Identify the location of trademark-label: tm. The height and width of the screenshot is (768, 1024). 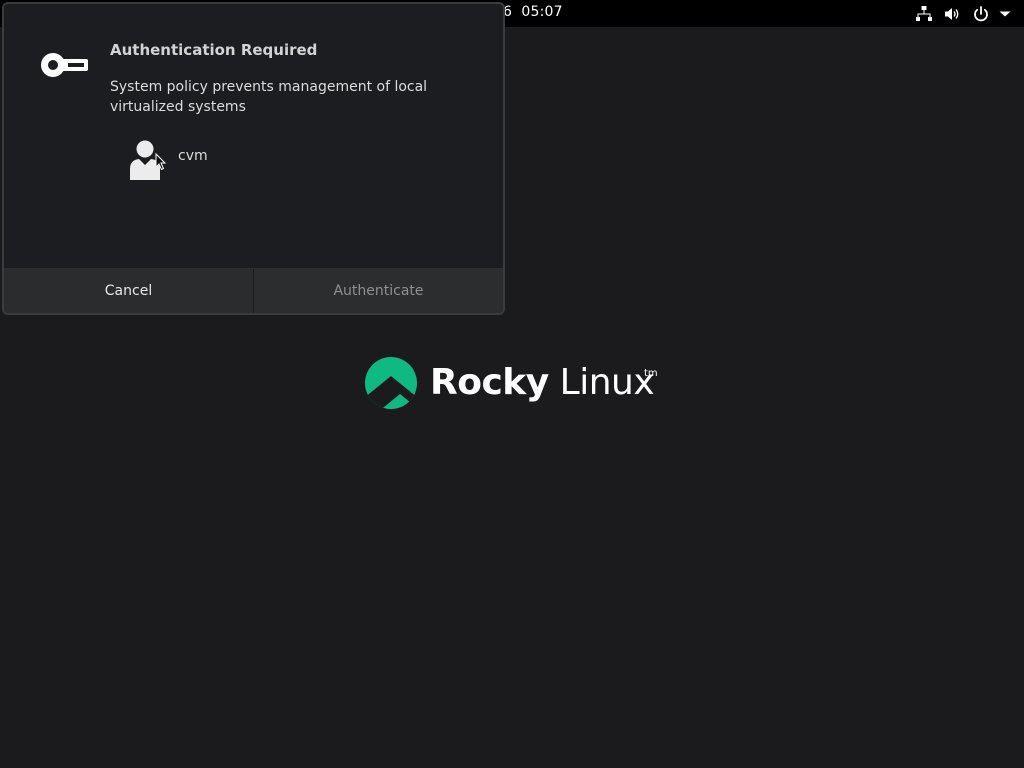
(651, 373).